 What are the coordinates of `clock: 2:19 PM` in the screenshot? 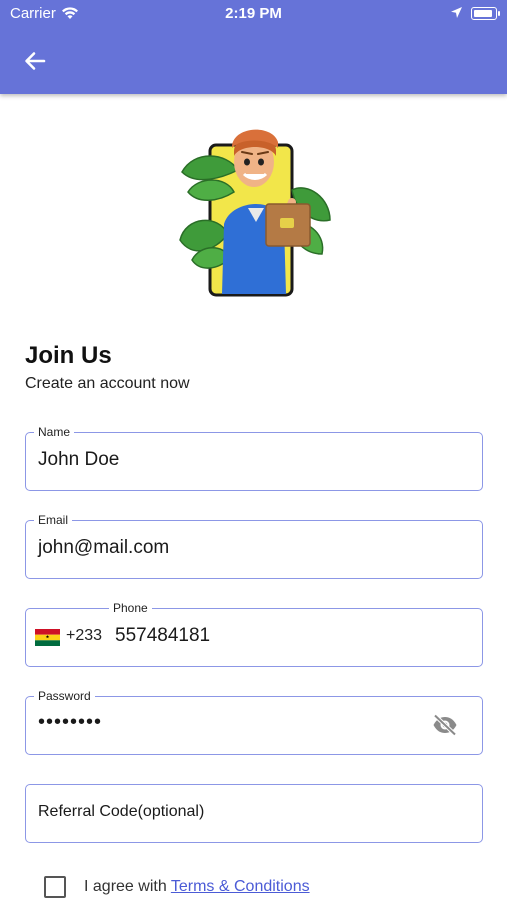 It's located at (253, 13).